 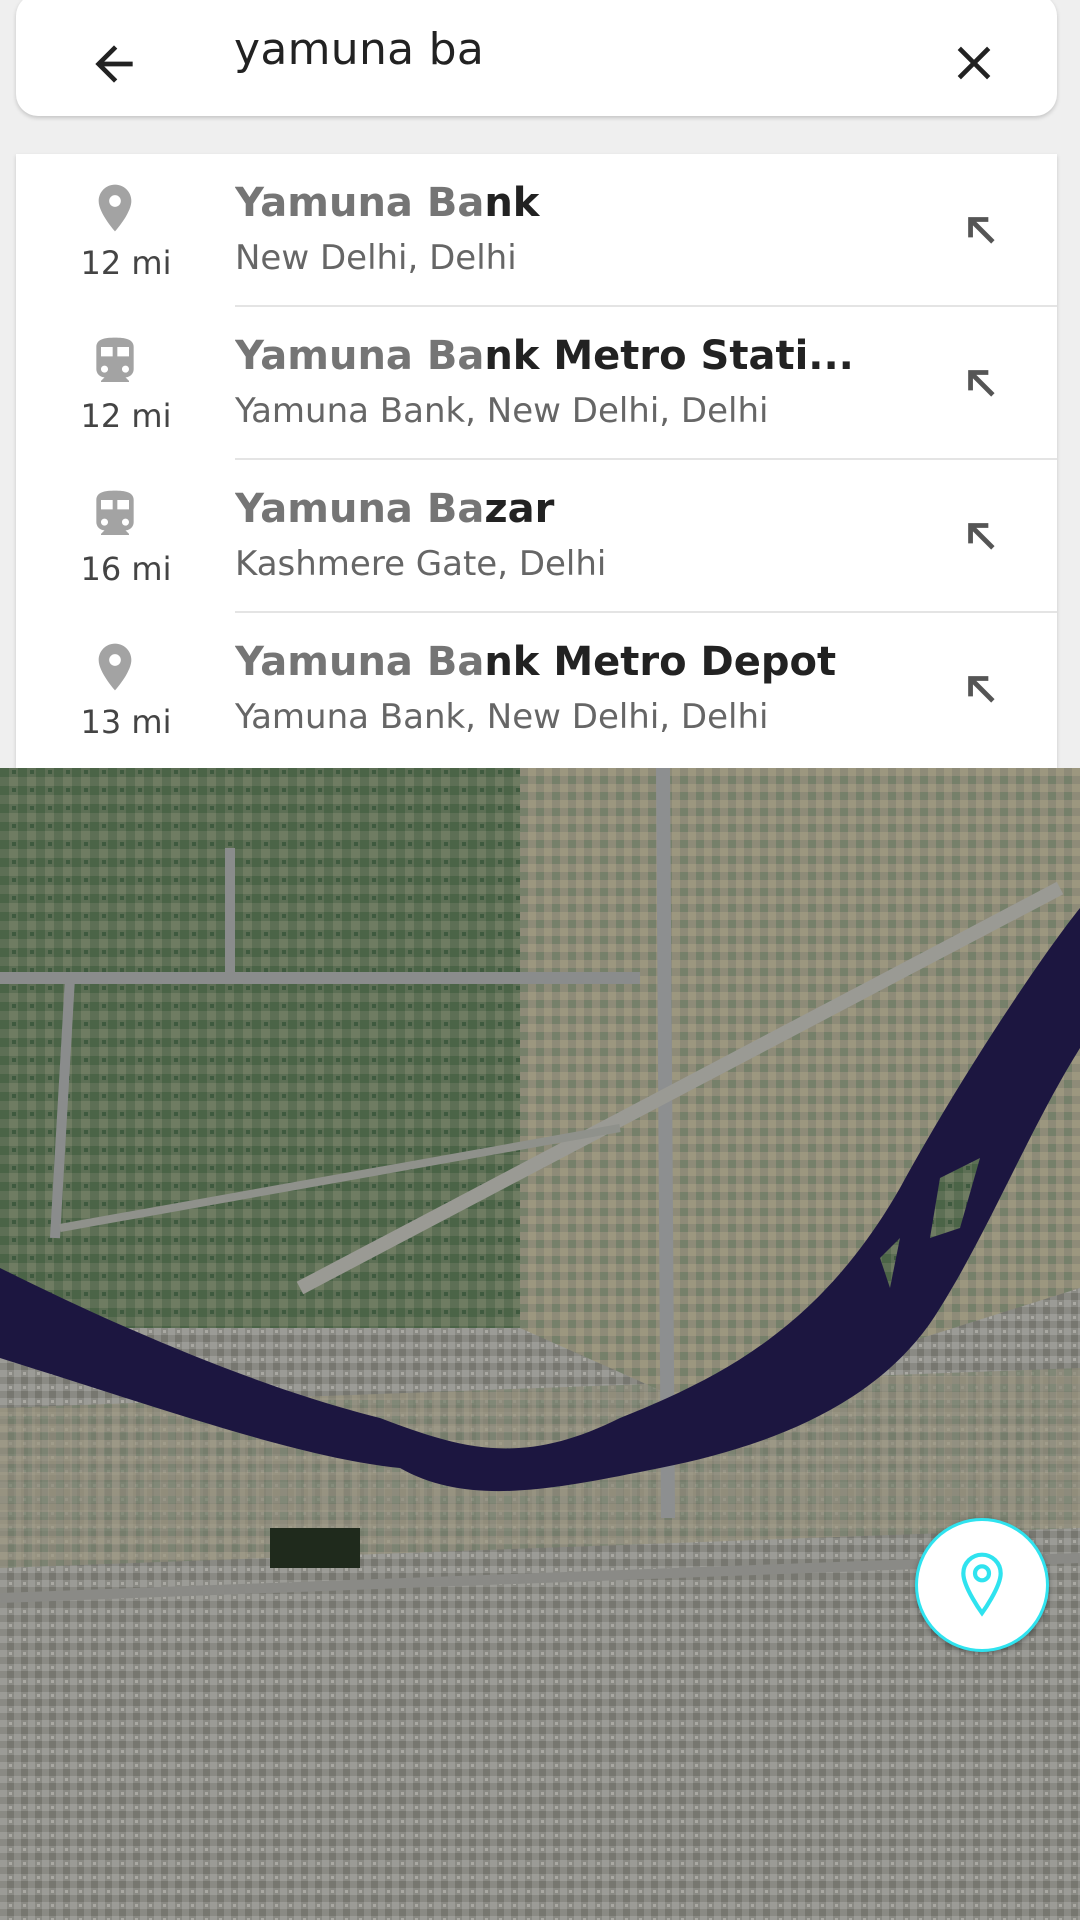 I want to click on location-button, so click(x=982, y=1585).